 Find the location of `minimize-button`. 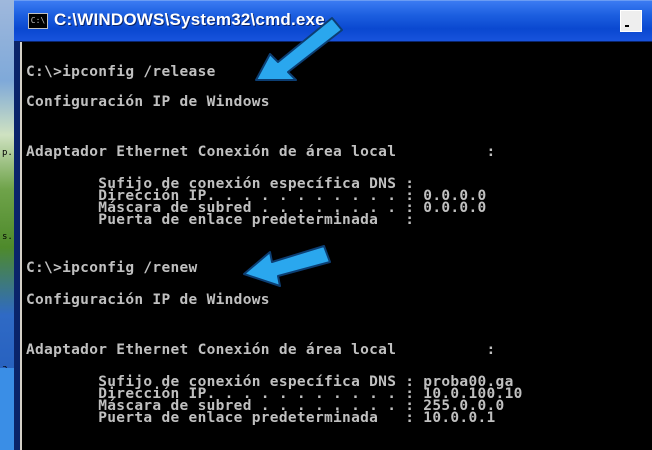

minimize-button is located at coordinates (631, 21).